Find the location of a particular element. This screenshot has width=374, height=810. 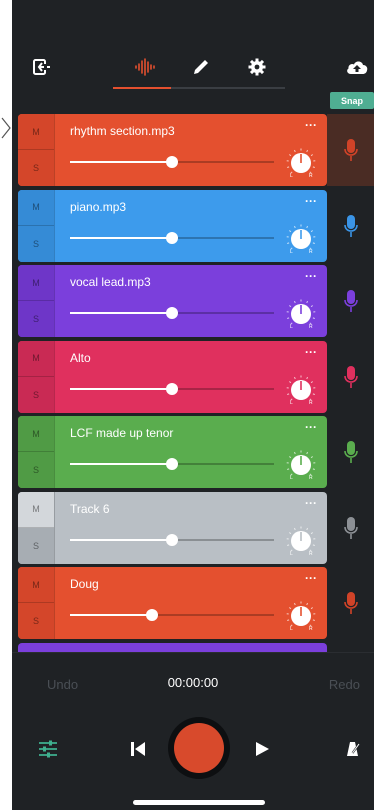

track-name: Alto is located at coordinates (80, 358).